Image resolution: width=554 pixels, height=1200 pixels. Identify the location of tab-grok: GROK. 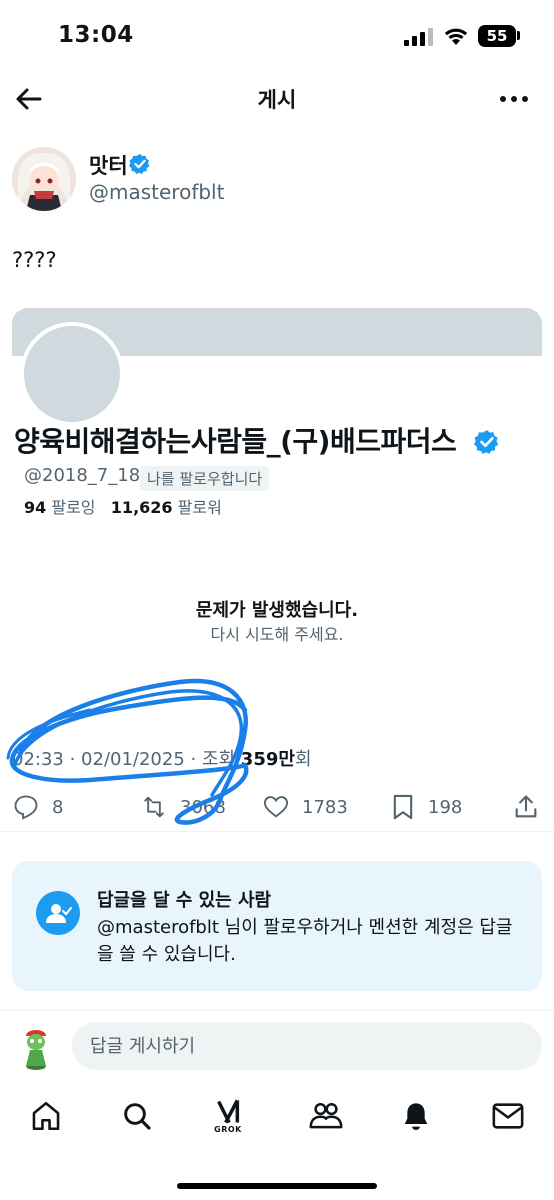
(228, 1116).